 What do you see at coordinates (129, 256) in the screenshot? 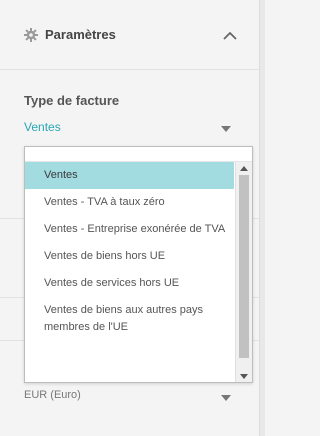
I see `dropdown-option: Ventes de biens hors UE` at bounding box center [129, 256].